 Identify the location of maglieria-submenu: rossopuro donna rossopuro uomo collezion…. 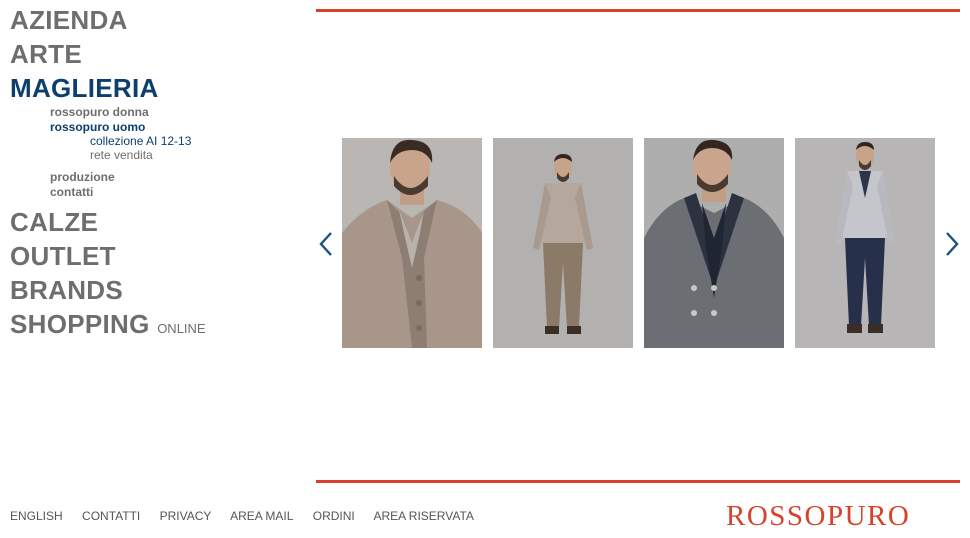
(180, 155).